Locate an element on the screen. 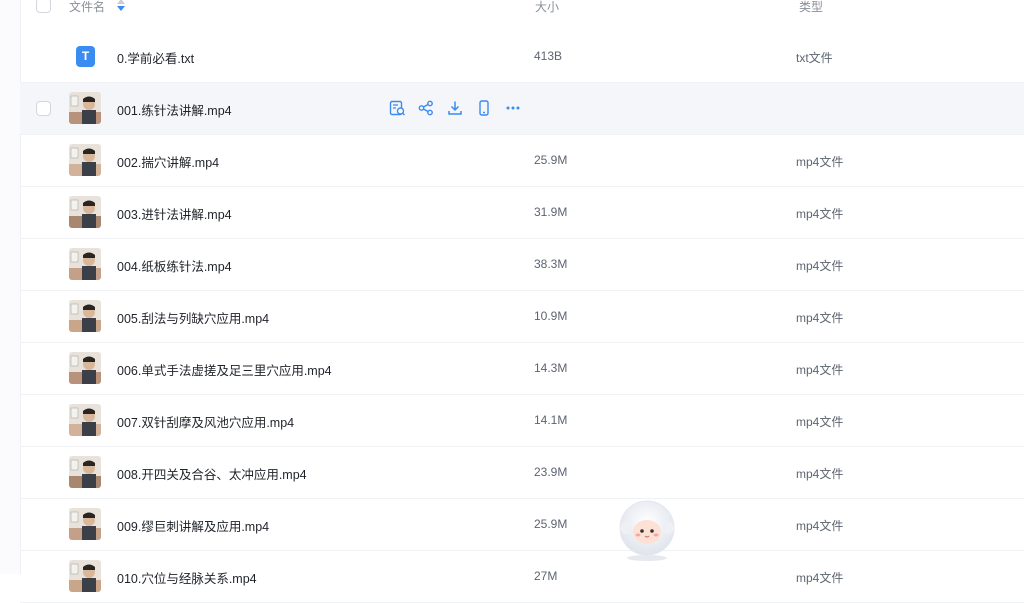 This screenshot has width=1024, height=603. sort-icon is located at coordinates (121, 6).